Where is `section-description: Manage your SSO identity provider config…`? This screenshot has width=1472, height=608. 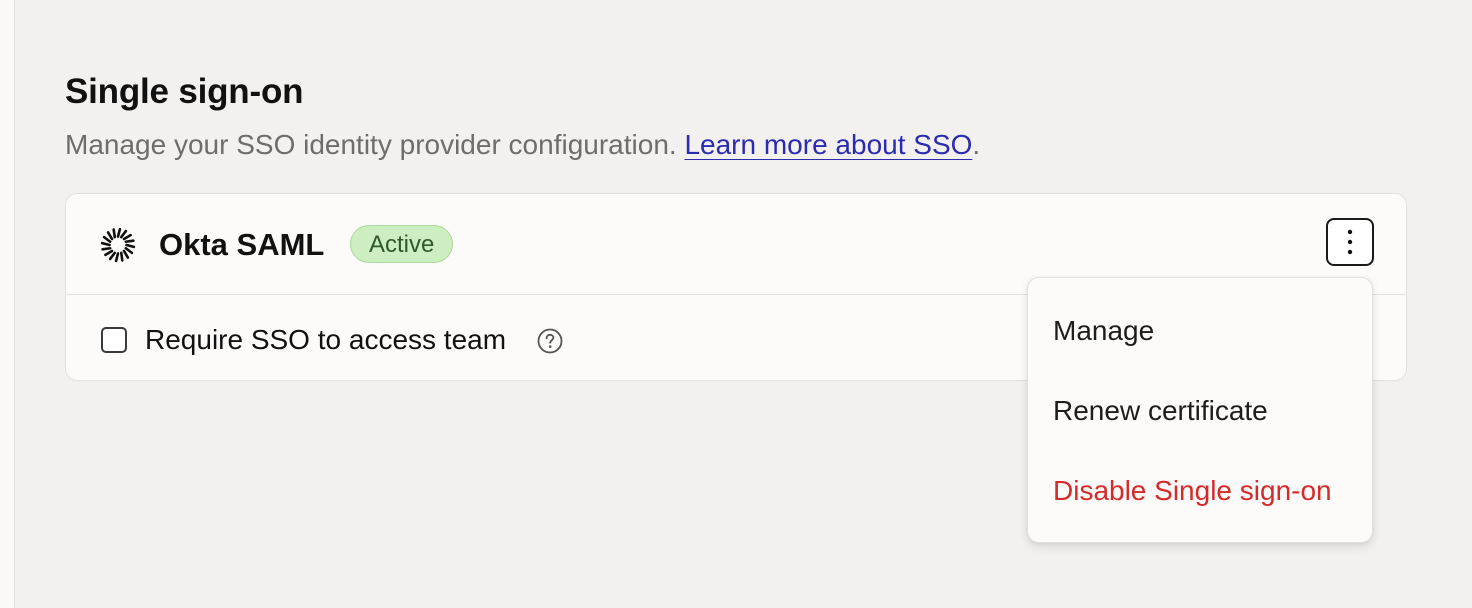 section-description: Manage your SSO identity provider config… is located at coordinates (736, 145).